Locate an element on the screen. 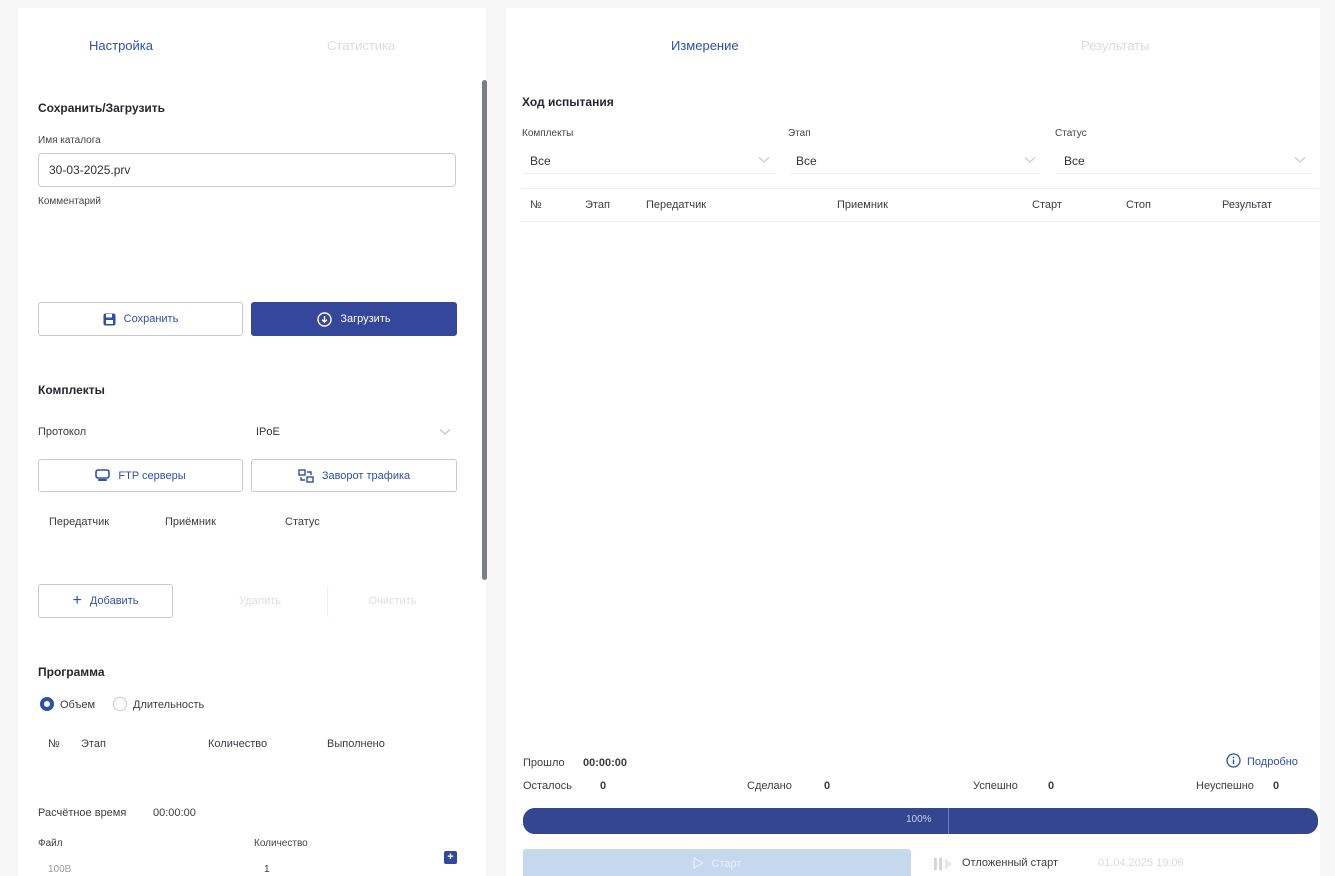 The height and width of the screenshot is (876, 1335). filter-stage-value: Все is located at coordinates (806, 161).